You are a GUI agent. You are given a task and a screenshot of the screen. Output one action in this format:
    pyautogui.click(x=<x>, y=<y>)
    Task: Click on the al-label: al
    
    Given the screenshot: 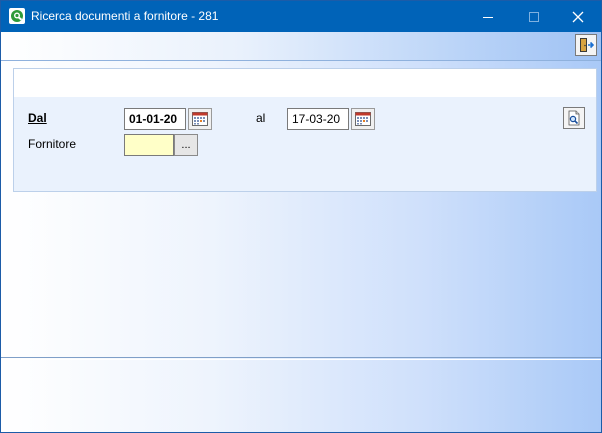 What is the action you would take?
    pyautogui.click(x=261, y=118)
    